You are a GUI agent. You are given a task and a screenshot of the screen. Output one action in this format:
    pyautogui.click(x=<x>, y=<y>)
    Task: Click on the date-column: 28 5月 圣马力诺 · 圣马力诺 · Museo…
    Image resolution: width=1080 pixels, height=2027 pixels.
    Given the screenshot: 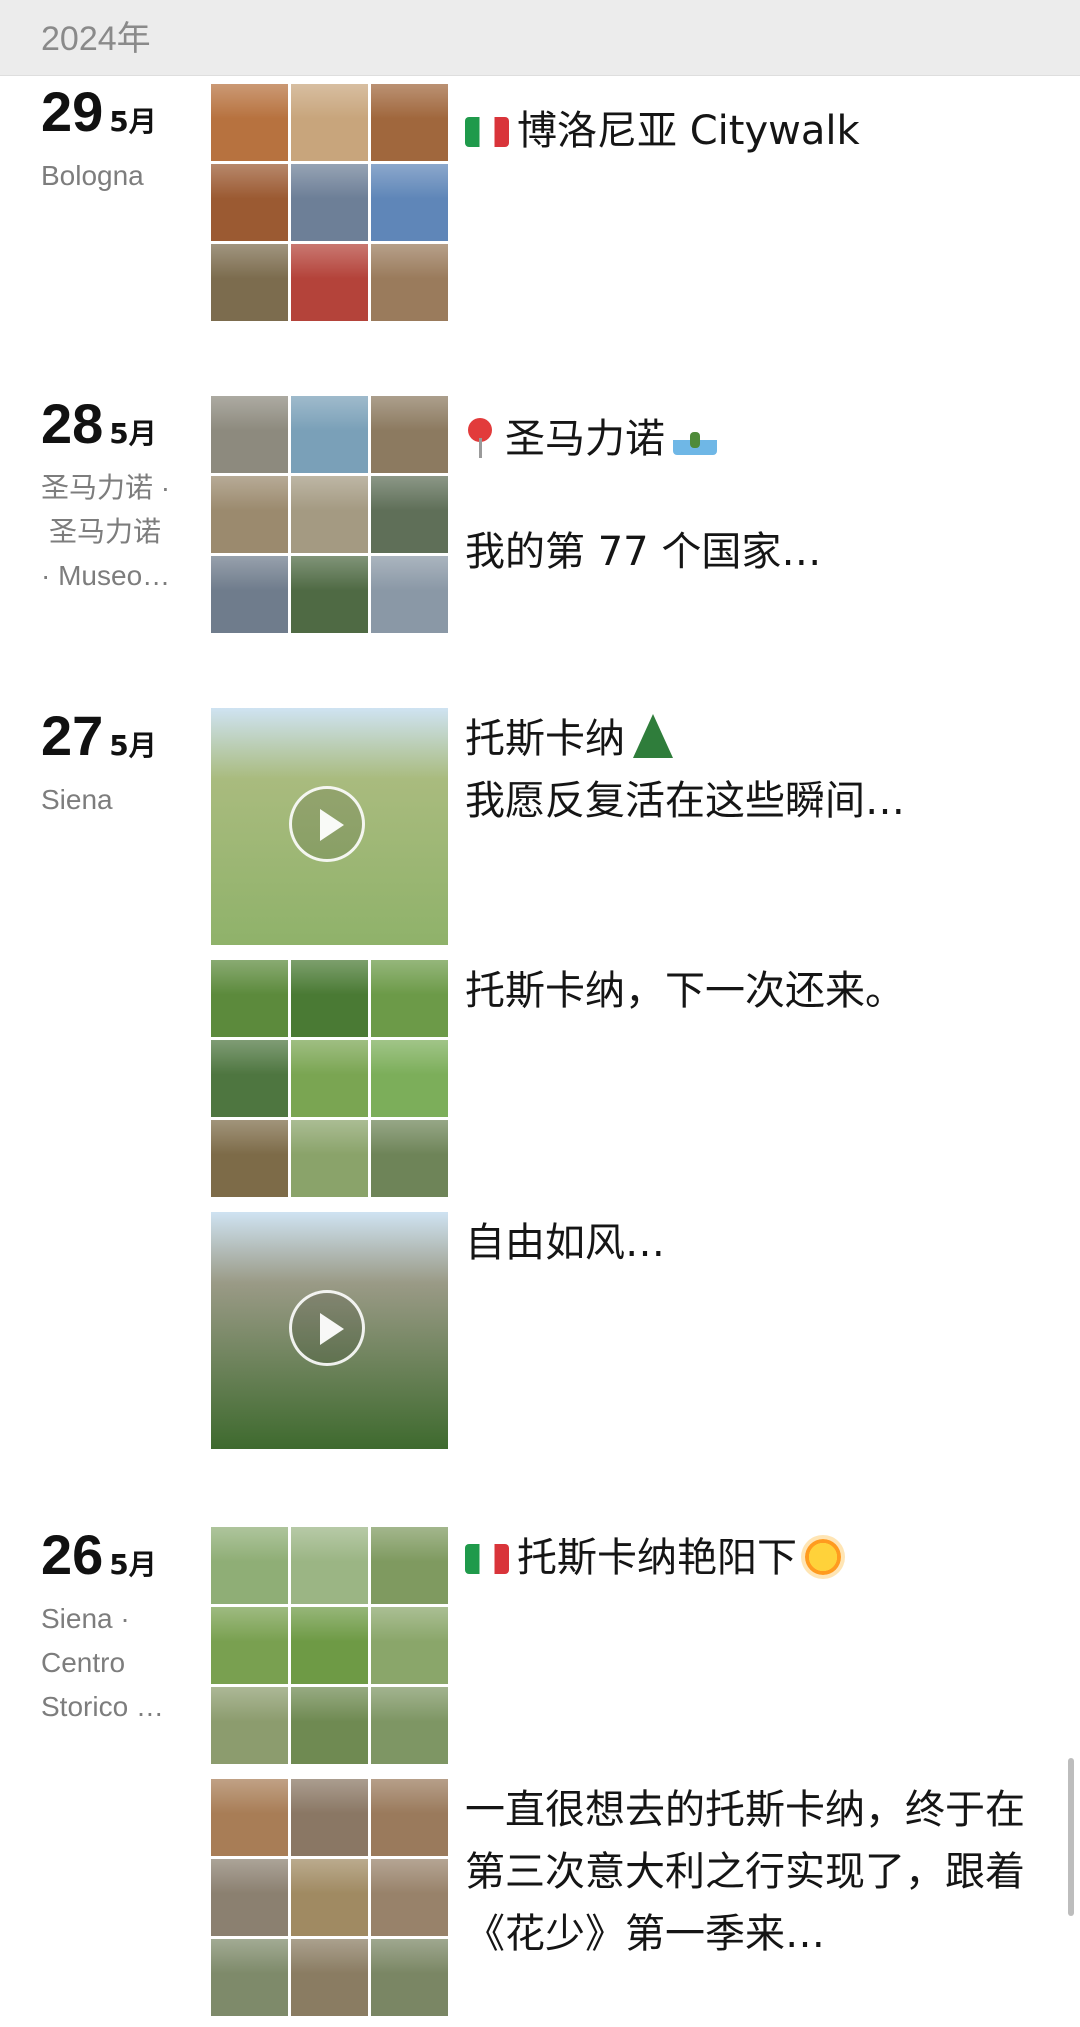 What is the action you would take?
    pyautogui.click(x=121, y=497)
    